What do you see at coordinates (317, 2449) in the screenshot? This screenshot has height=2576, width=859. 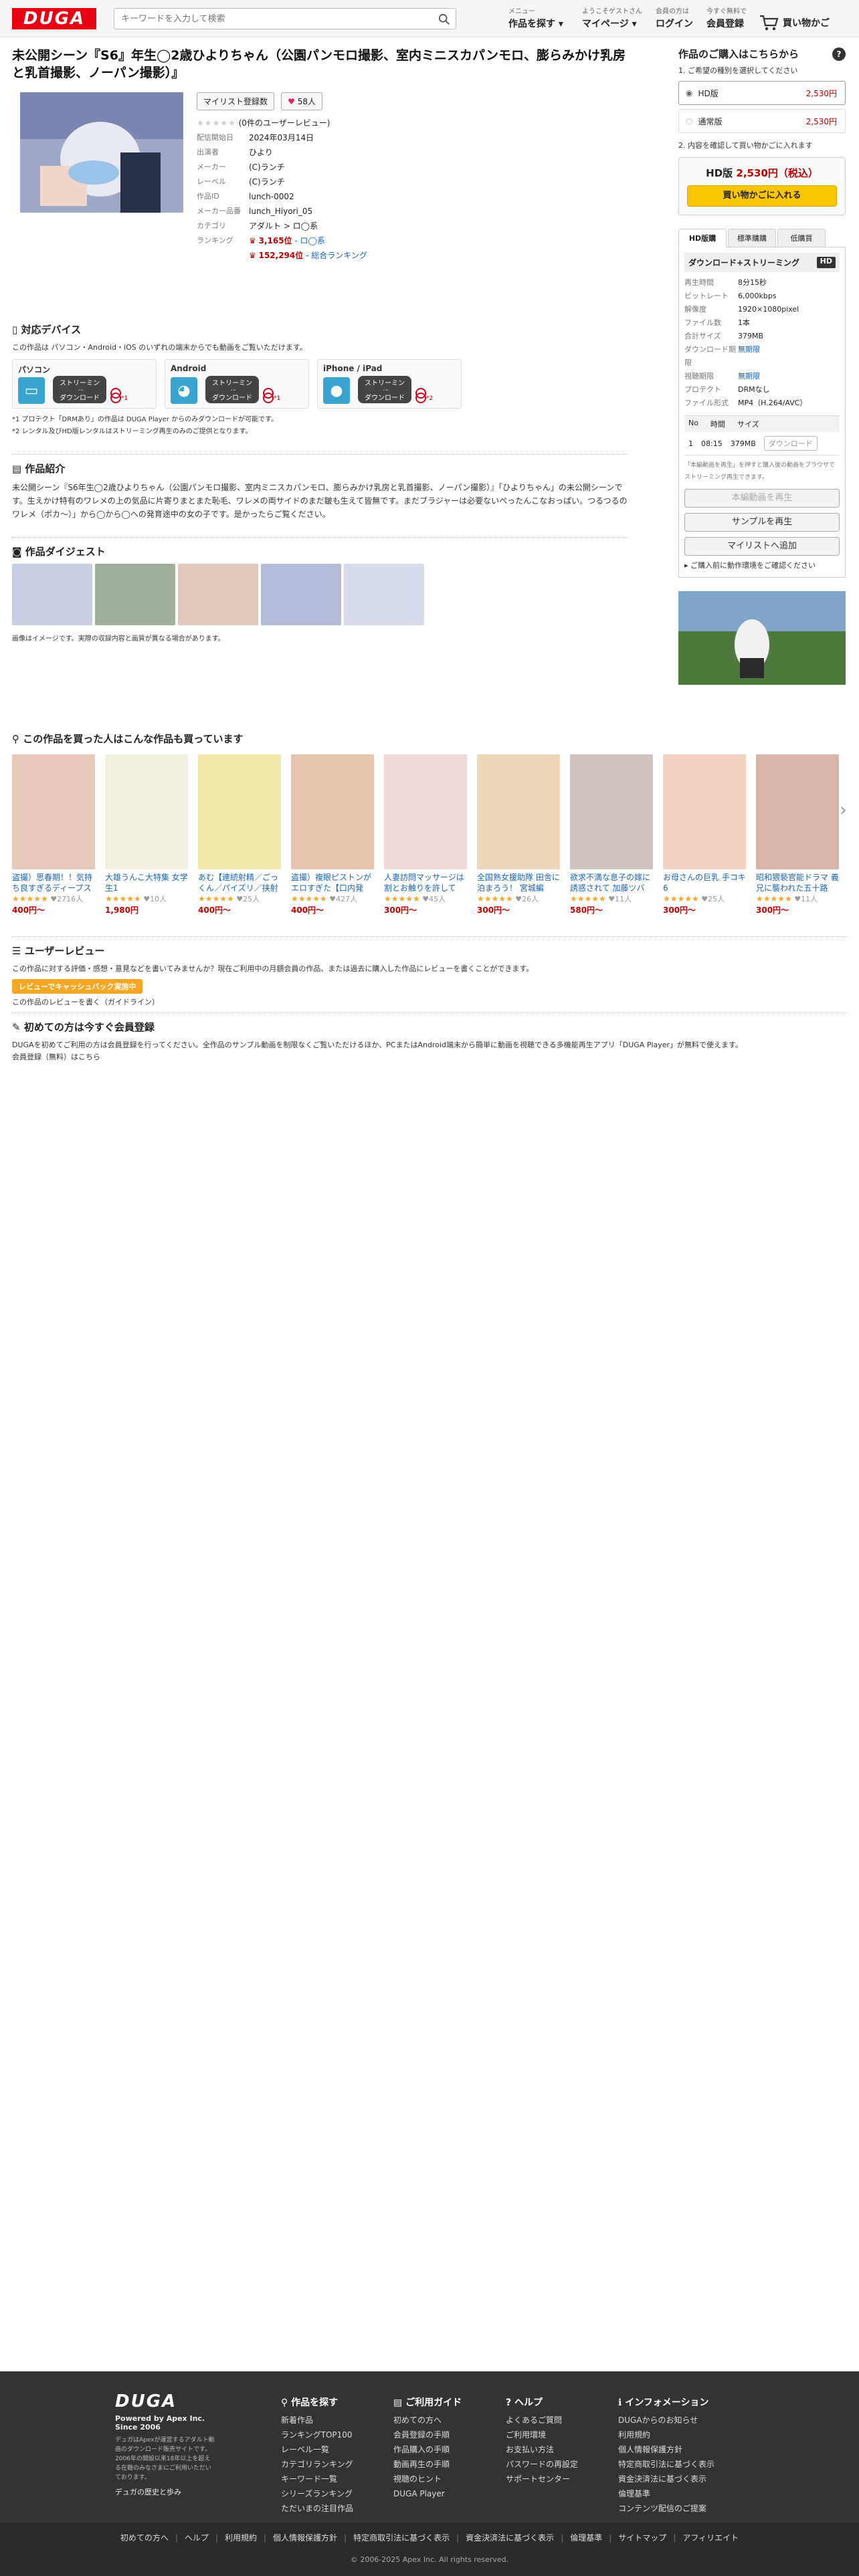 I see `footer-link: レーベル一覧` at bounding box center [317, 2449].